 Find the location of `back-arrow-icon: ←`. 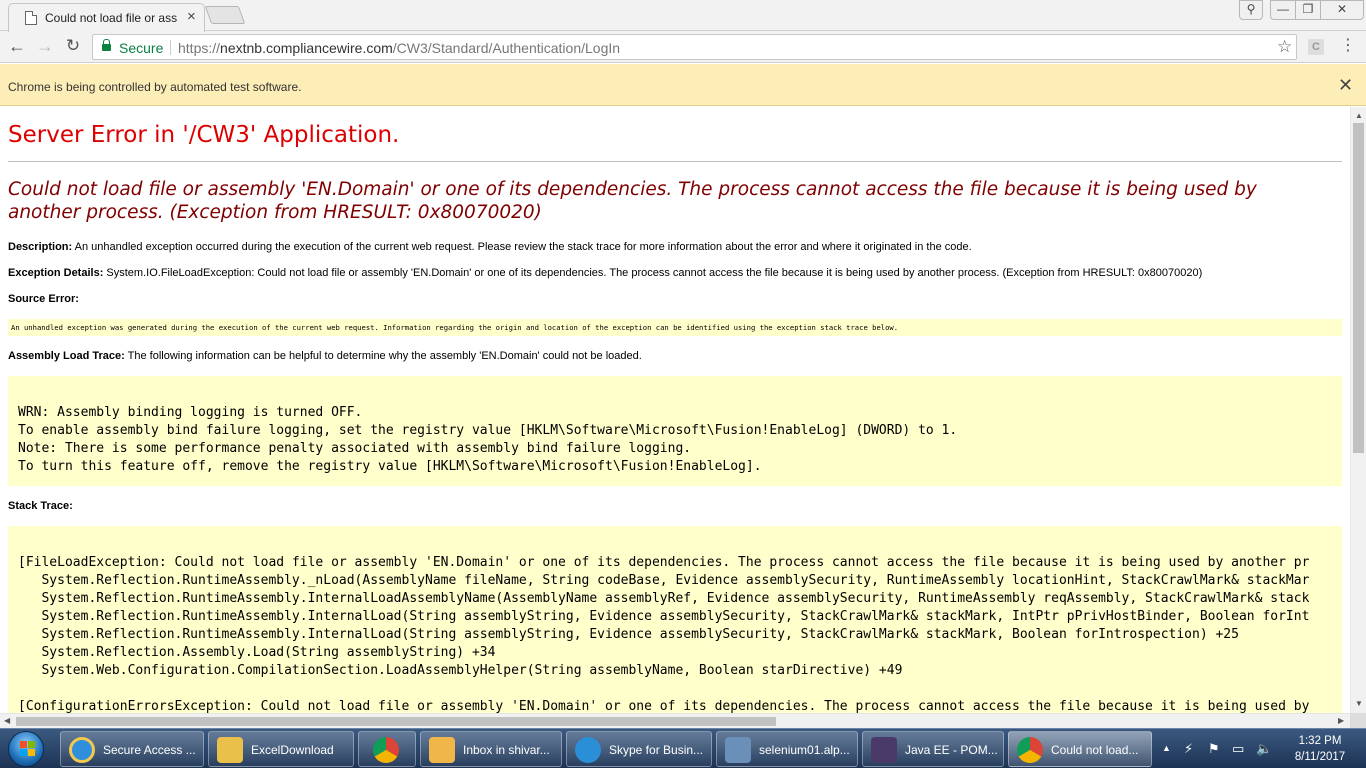

back-arrow-icon: ← is located at coordinates (17, 47).